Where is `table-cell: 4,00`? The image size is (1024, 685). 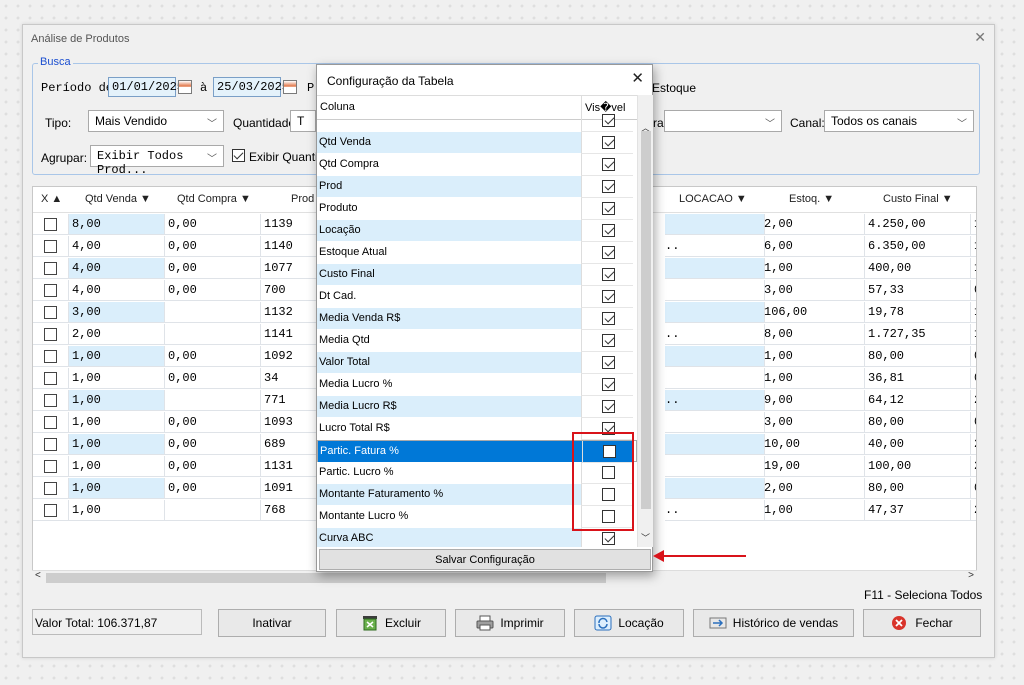
table-cell: 4,00 is located at coordinates (117, 268).